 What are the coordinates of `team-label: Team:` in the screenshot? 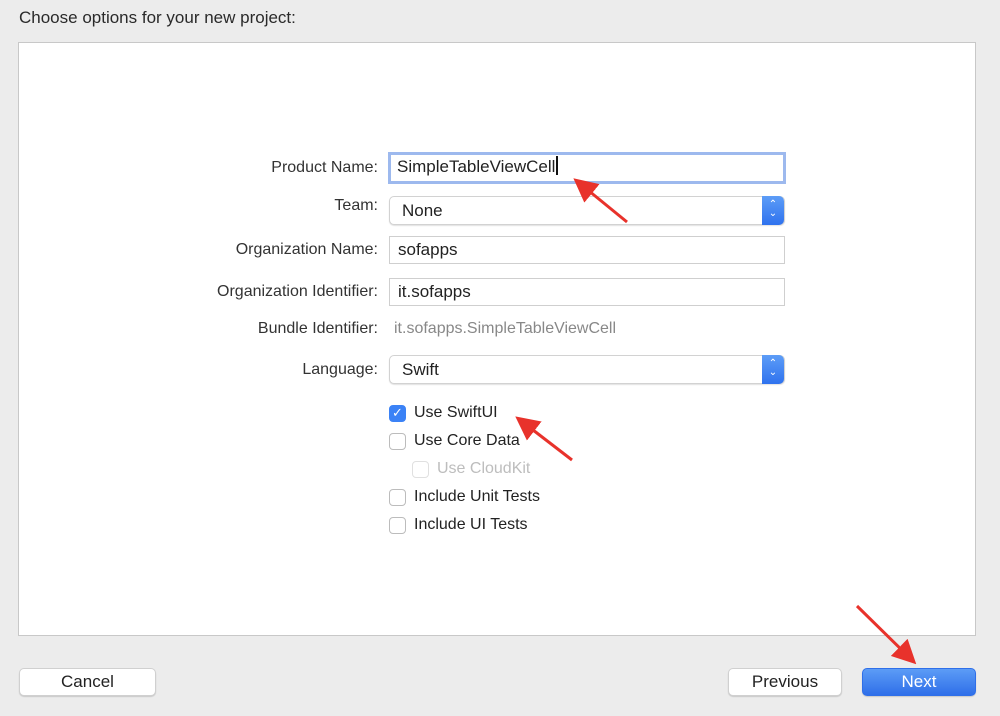 It's located at (356, 205).